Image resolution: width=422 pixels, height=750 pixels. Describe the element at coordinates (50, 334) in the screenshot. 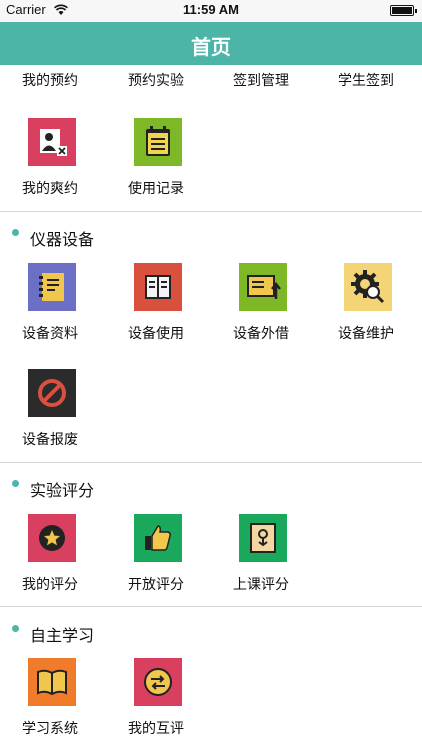

I see `equipment-info-label: 设备资料` at that location.